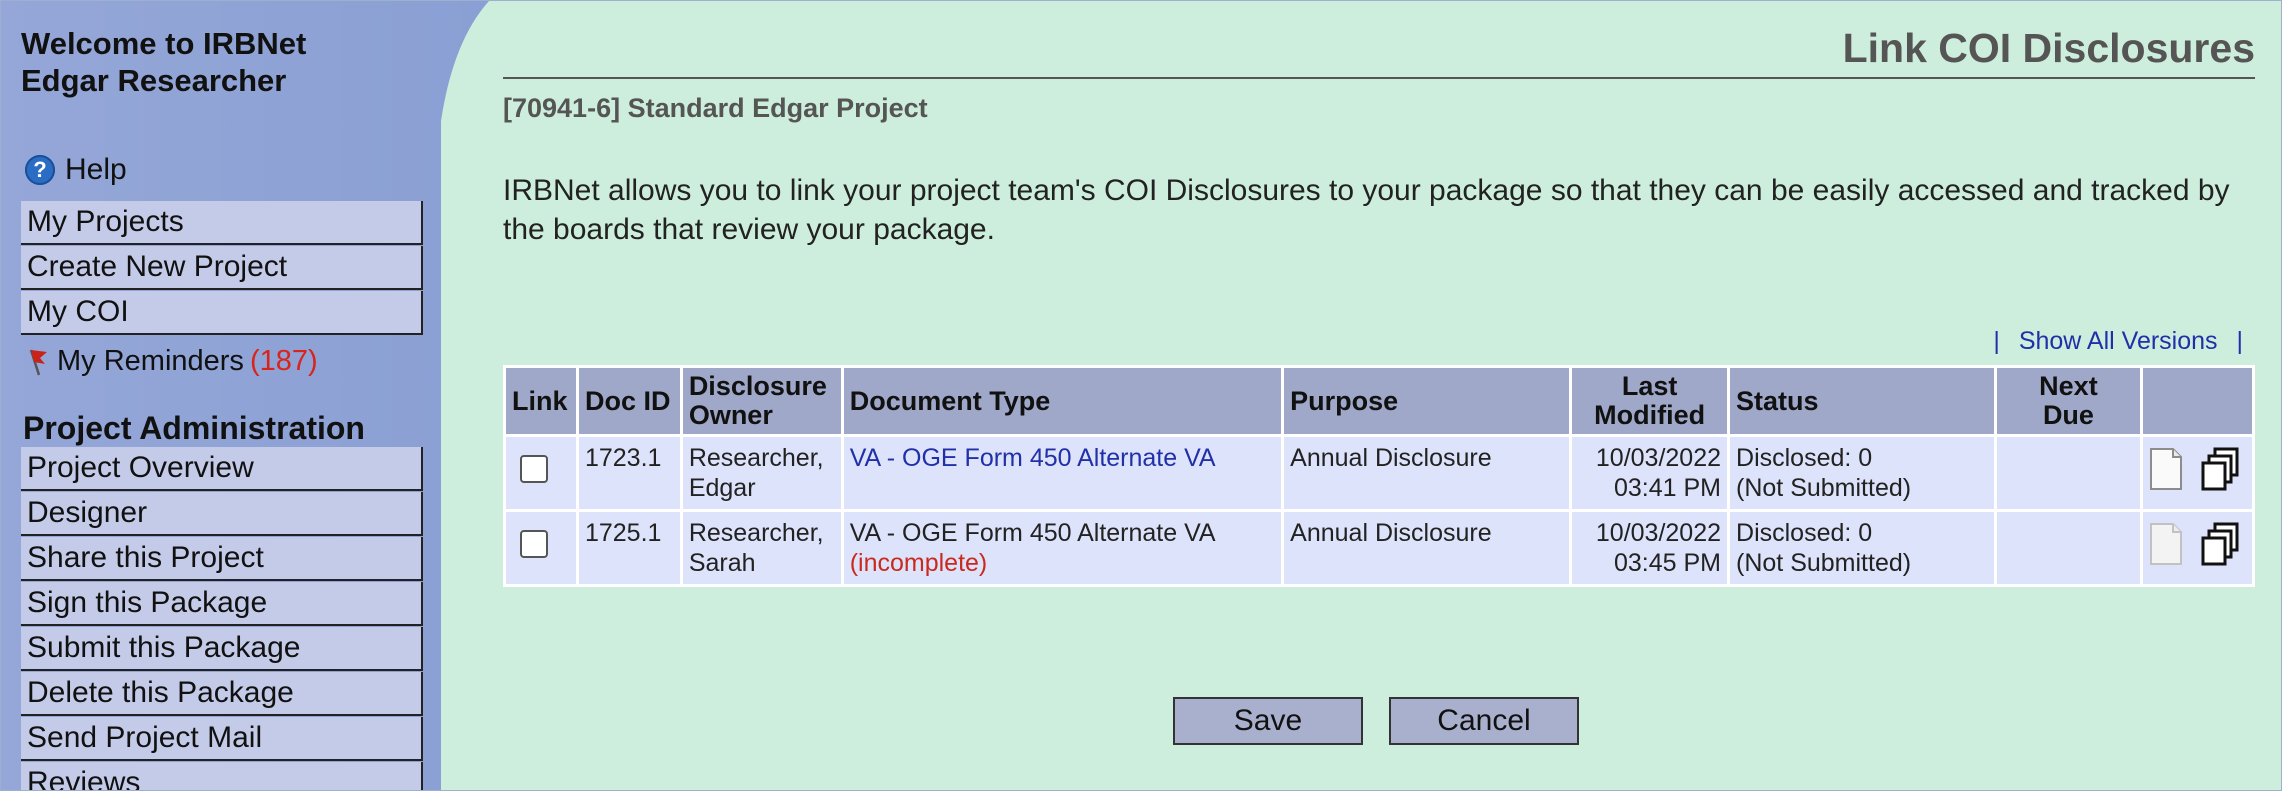 Image resolution: width=2282 pixels, height=791 pixels. Describe the element at coordinates (1650, 548) in the screenshot. I see `last-modified-cell: 10/03/2022 03:45 PM` at that location.